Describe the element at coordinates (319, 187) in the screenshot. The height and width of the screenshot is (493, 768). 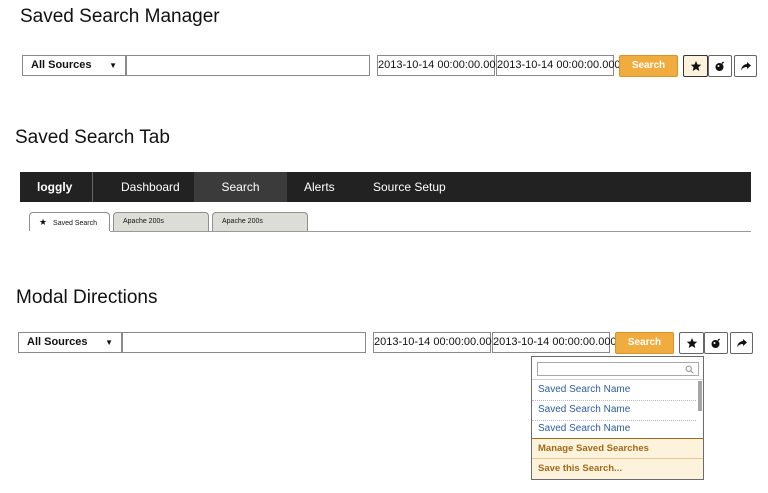
I see `nav-item-alerts: Alerts` at that location.